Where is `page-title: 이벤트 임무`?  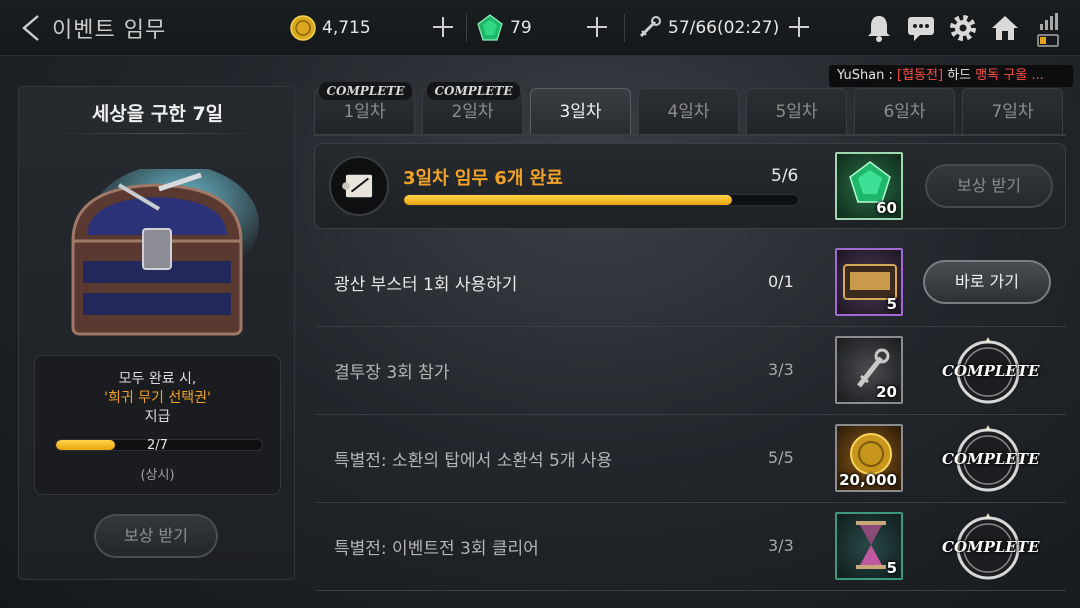 page-title: 이벤트 임무 is located at coordinates (109, 30).